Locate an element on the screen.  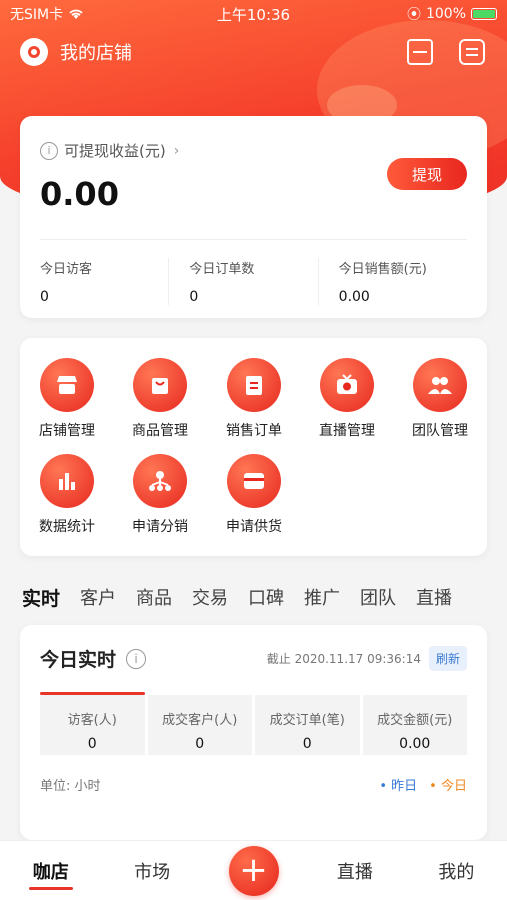
tab-realtime: 实时 is located at coordinates (35, 597).